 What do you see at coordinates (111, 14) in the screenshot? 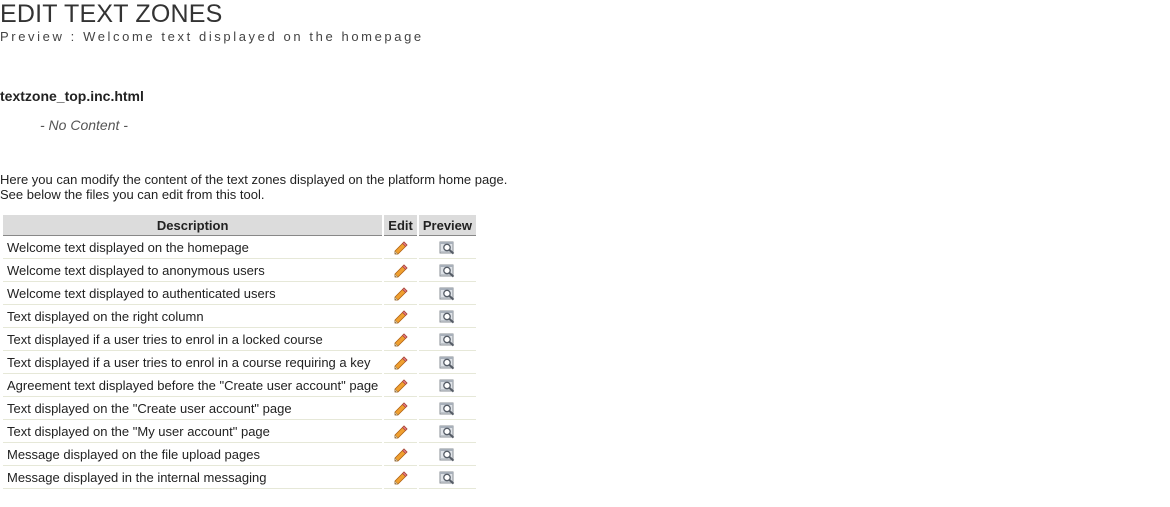
I see `page-title: EDIT TEXT ZONES` at bounding box center [111, 14].